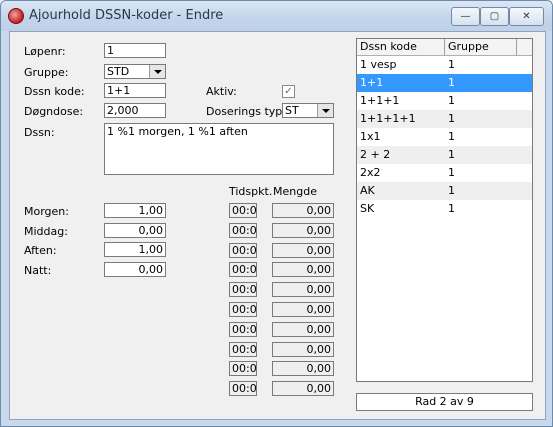 The height and width of the screenshot is (427, 553). I want to click on grid-cell-kode: 2x2, so click(370, 172).